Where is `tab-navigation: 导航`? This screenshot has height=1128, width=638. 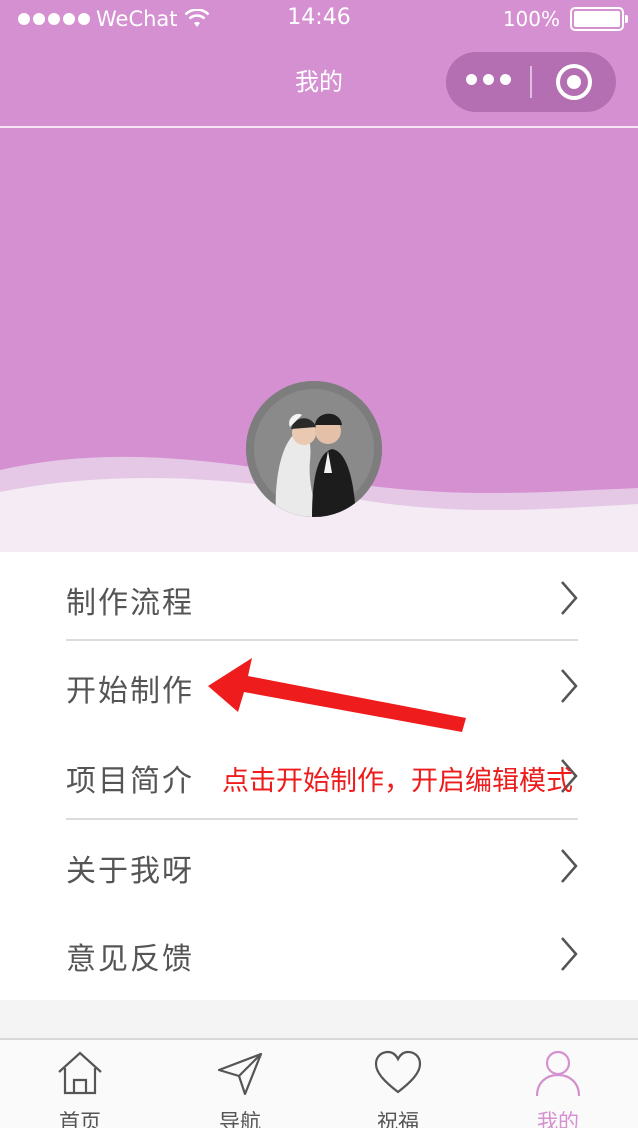 tab-navigation: 导航 is located at coordinates (240, 1084).